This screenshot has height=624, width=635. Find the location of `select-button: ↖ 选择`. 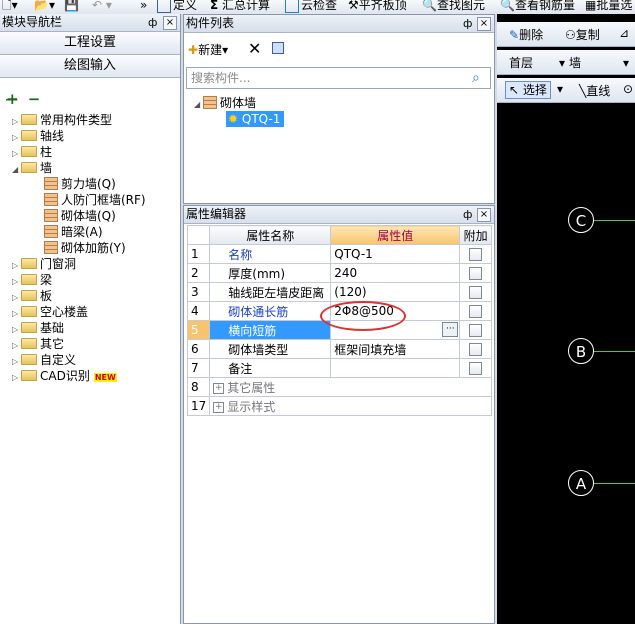

select-button: ↖ 选择 is located at coordinates (528, 90).